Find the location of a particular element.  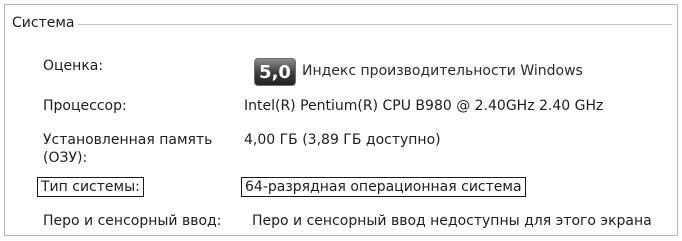

system-type-label: Тип системы: is located at coordinates (90, 187).